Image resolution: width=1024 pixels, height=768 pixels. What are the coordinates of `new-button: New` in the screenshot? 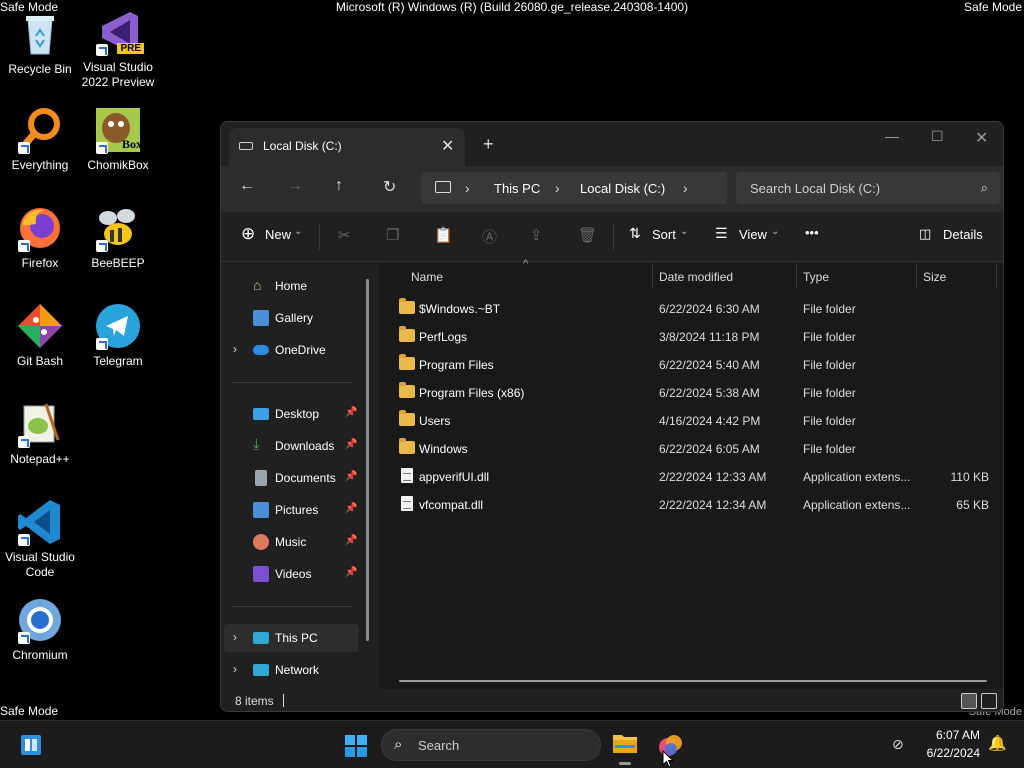 It's located at (278, 234).